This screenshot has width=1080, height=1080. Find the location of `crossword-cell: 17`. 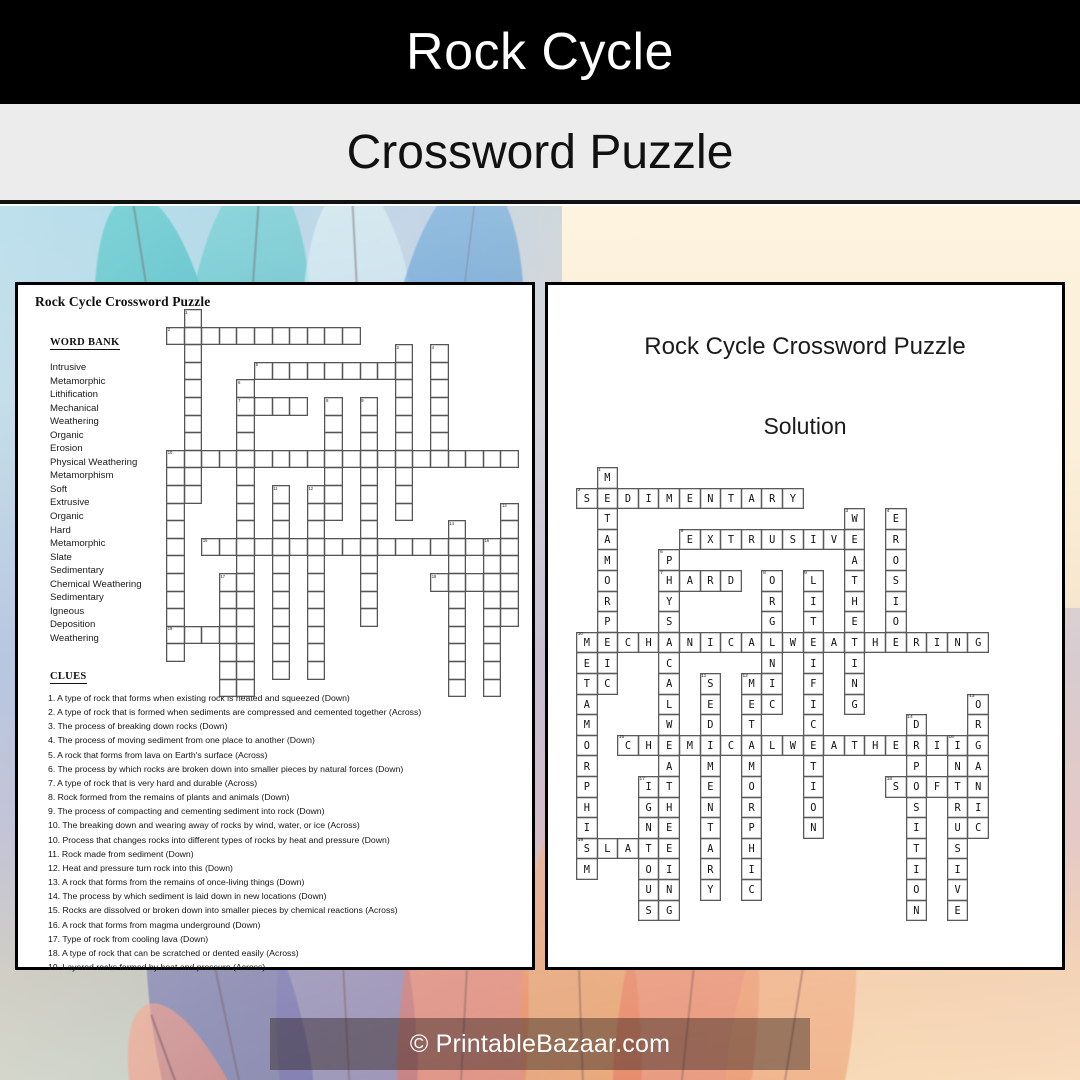

crossword-cell: 17 is located at coordinates (228, 582).